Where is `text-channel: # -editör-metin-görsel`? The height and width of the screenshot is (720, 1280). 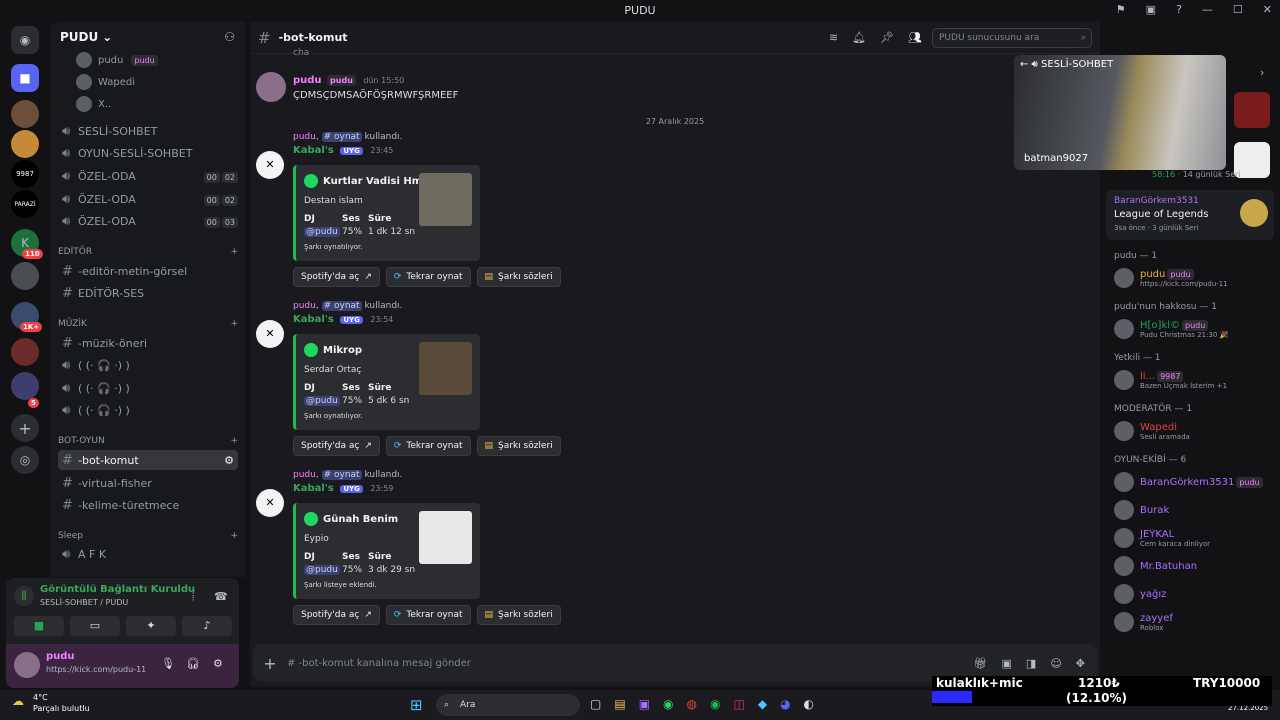
text-channel: # -editör-metin-görsel is located at coordinates (148, 271).